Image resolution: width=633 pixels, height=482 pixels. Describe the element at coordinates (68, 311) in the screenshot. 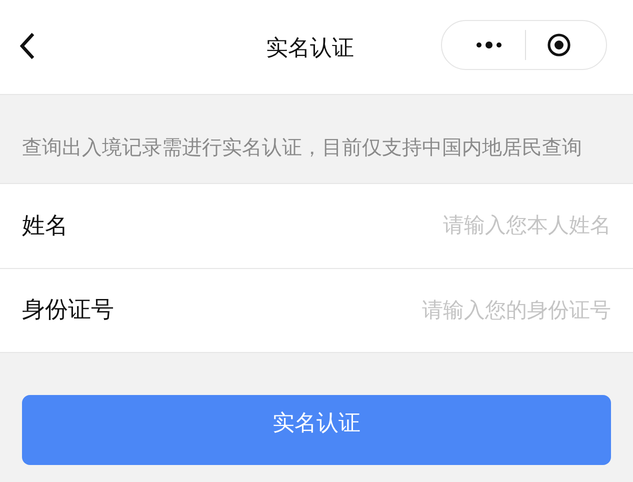

I see `field-label: 身份证号` at that location.